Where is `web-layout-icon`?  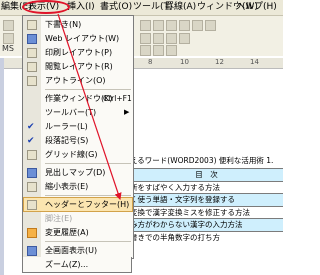 web-layout-icon is located at coordinates (32, 39).